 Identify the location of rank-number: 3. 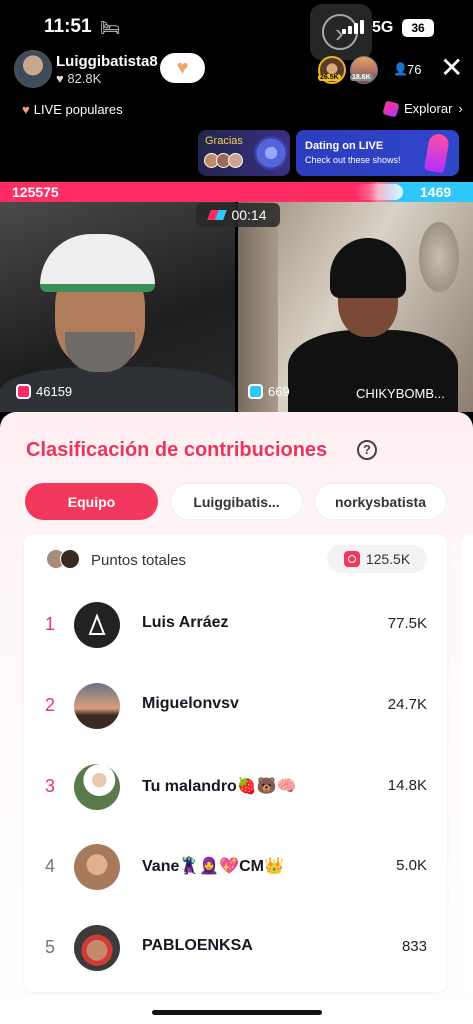
(49, 786).